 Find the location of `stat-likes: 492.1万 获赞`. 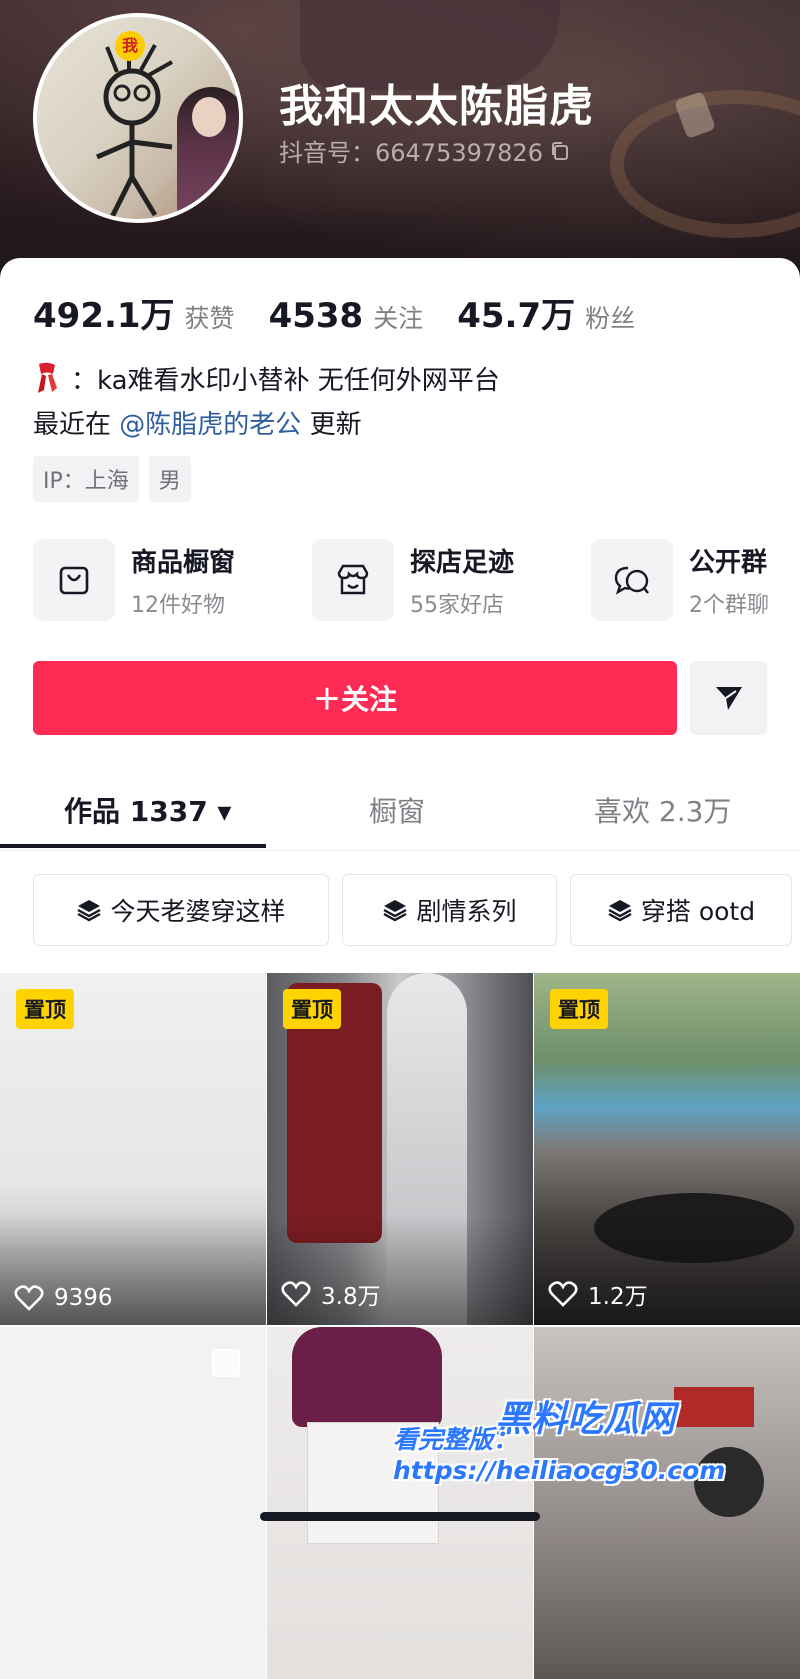

stat-likes: 492.1万 获赞 is located at coordinates (134, 312).